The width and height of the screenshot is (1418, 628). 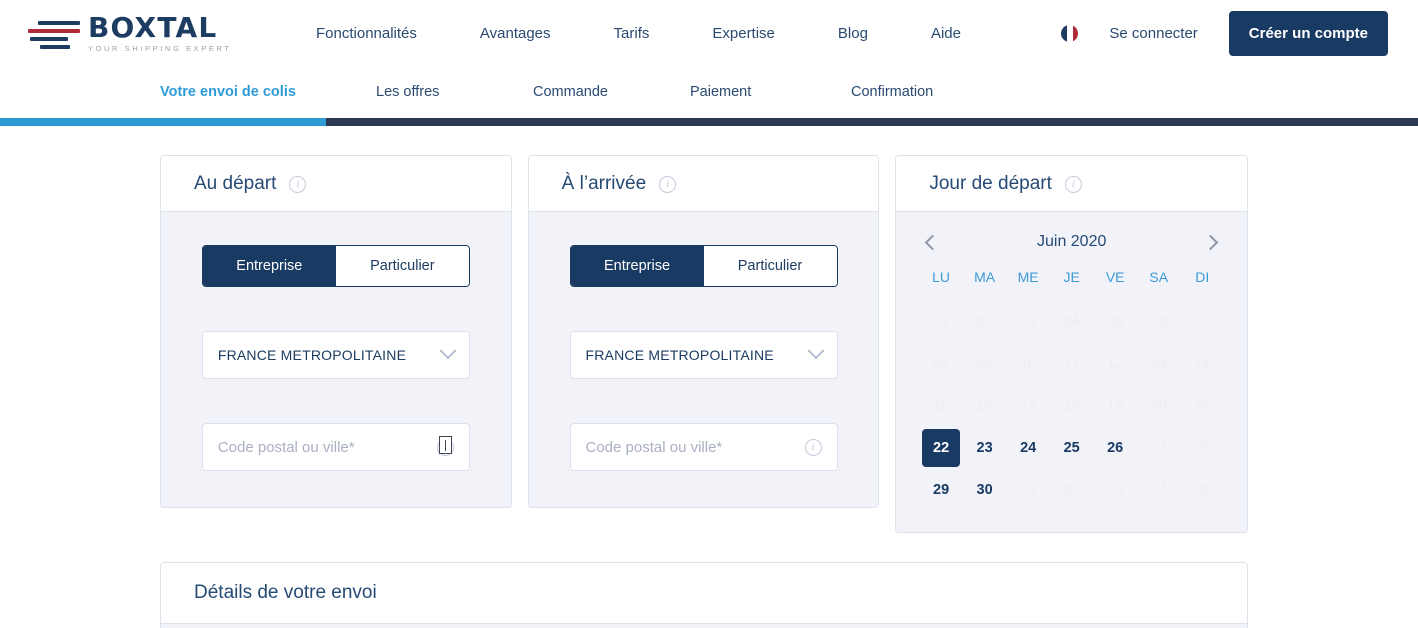 What do you see at coordinates (941, 490) in the screenshot?
I see `calendar-day: 29` at bounding box center [941, 490].